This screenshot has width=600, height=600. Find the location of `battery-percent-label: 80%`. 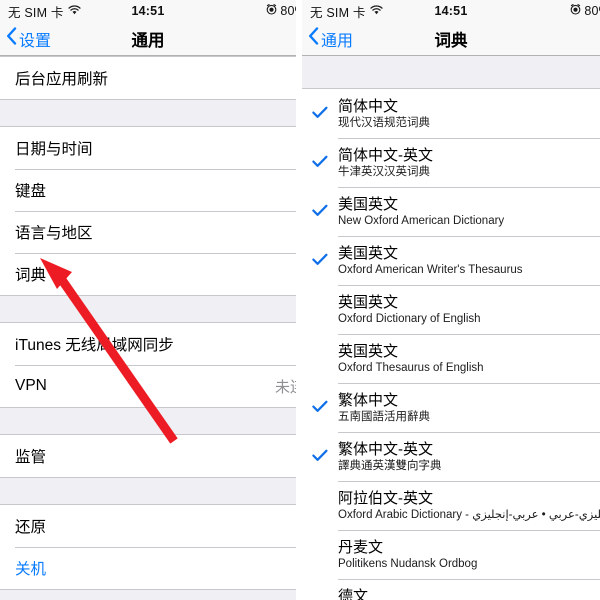

battery-percent-label: 80% is located at coordinates (592, 11).